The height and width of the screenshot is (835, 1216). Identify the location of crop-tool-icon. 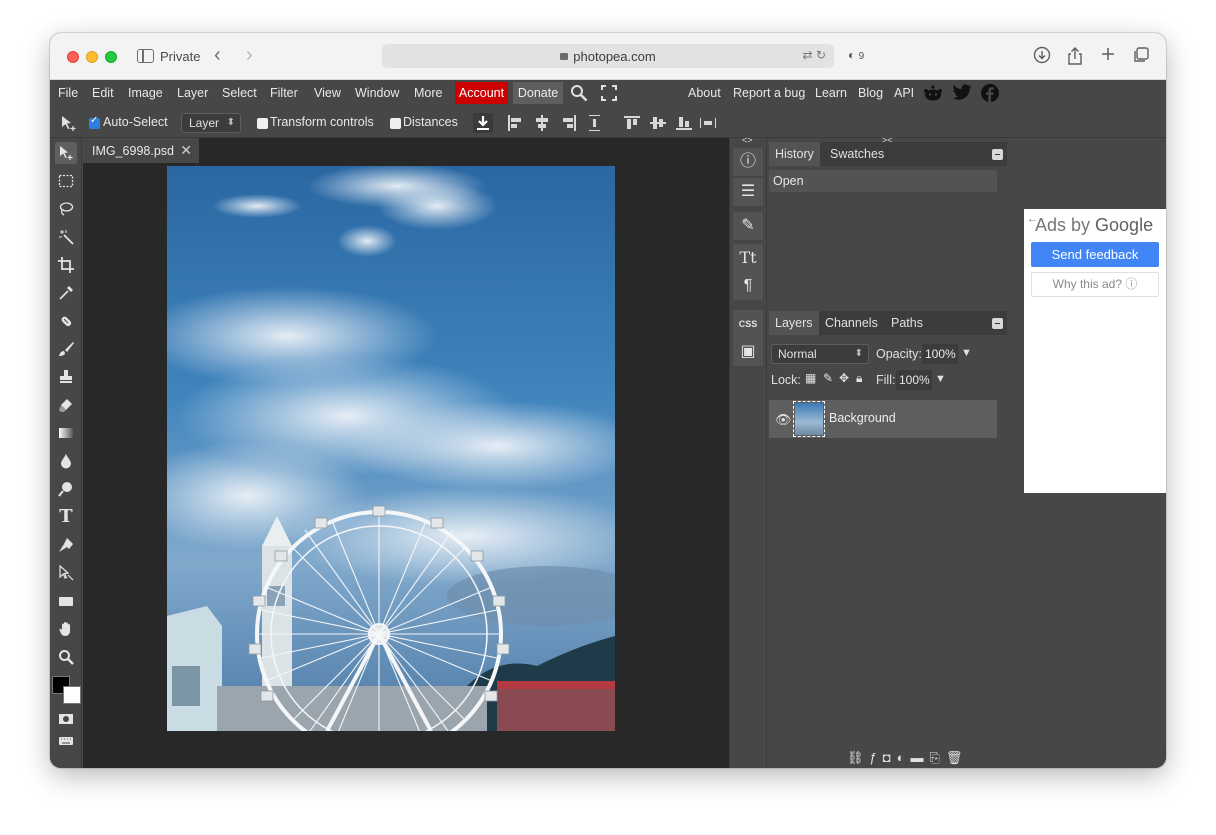
(66, 265).